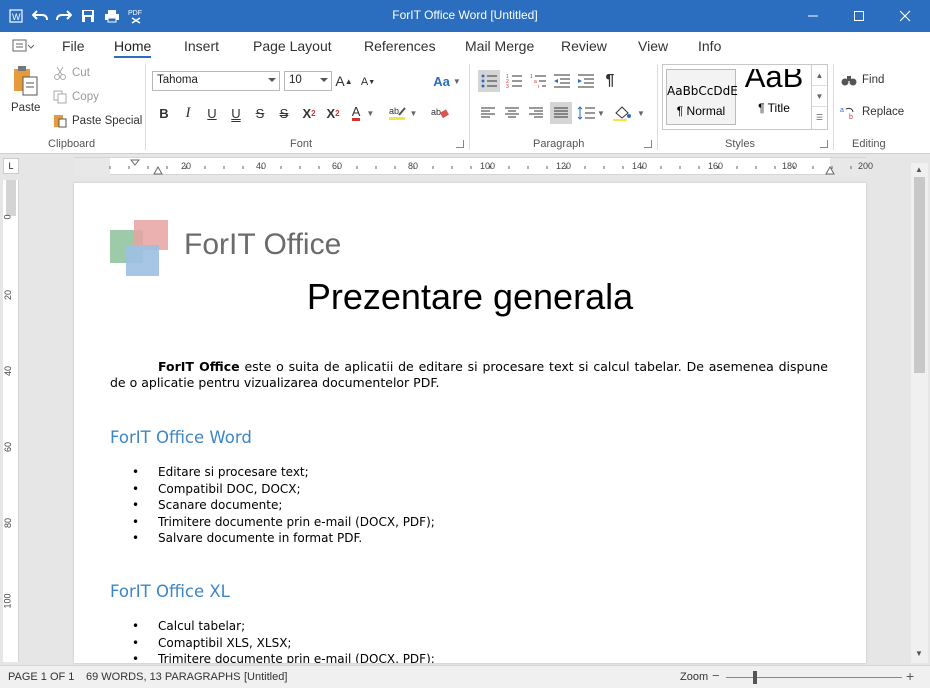 The image size is (930, 688). Describe the element at coordinates (139, 248) in the screenshot. I see `forit-logo-icon` at that location.